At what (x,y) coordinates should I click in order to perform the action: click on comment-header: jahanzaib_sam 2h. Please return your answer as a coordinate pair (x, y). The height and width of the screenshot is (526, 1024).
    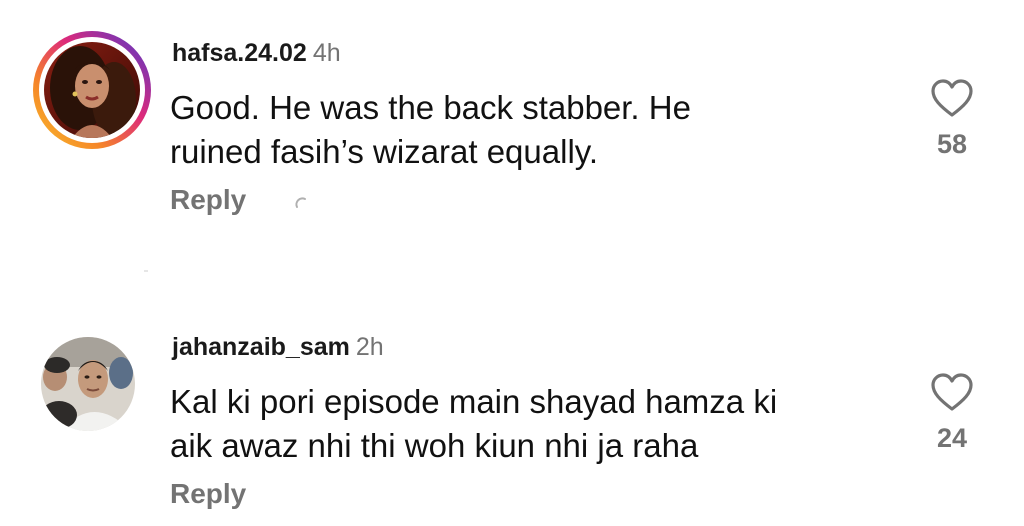
    Looking at the image, I should click on (278, 347).